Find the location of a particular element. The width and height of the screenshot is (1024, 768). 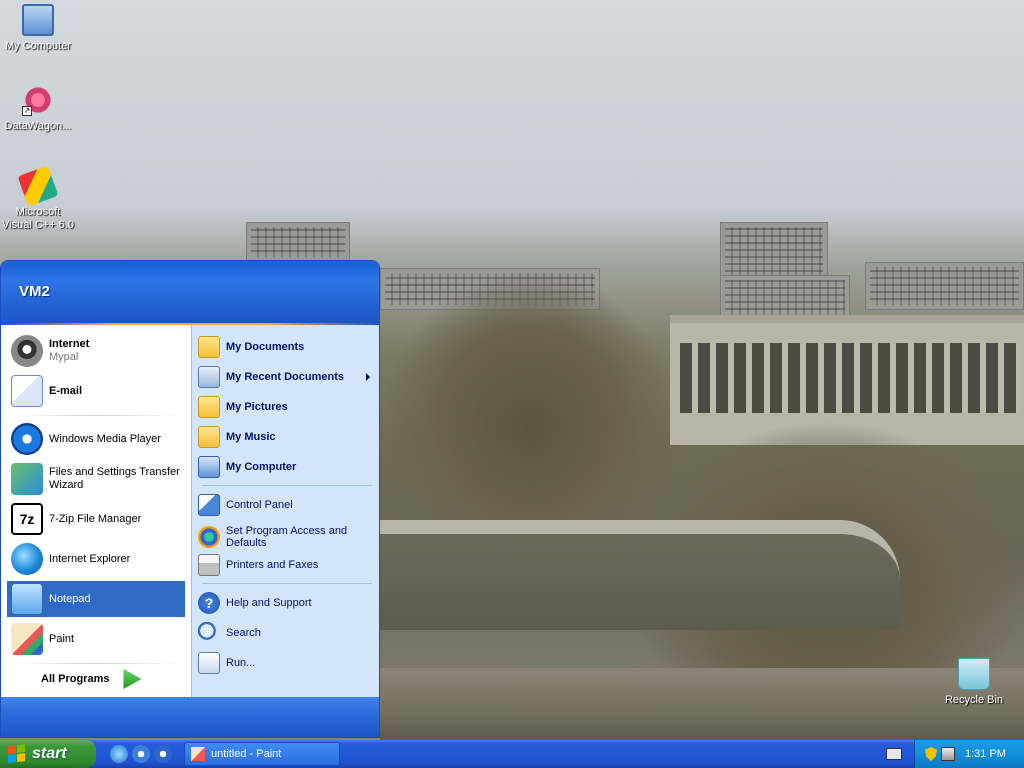

run-icon is located at coordinates (209, 663).